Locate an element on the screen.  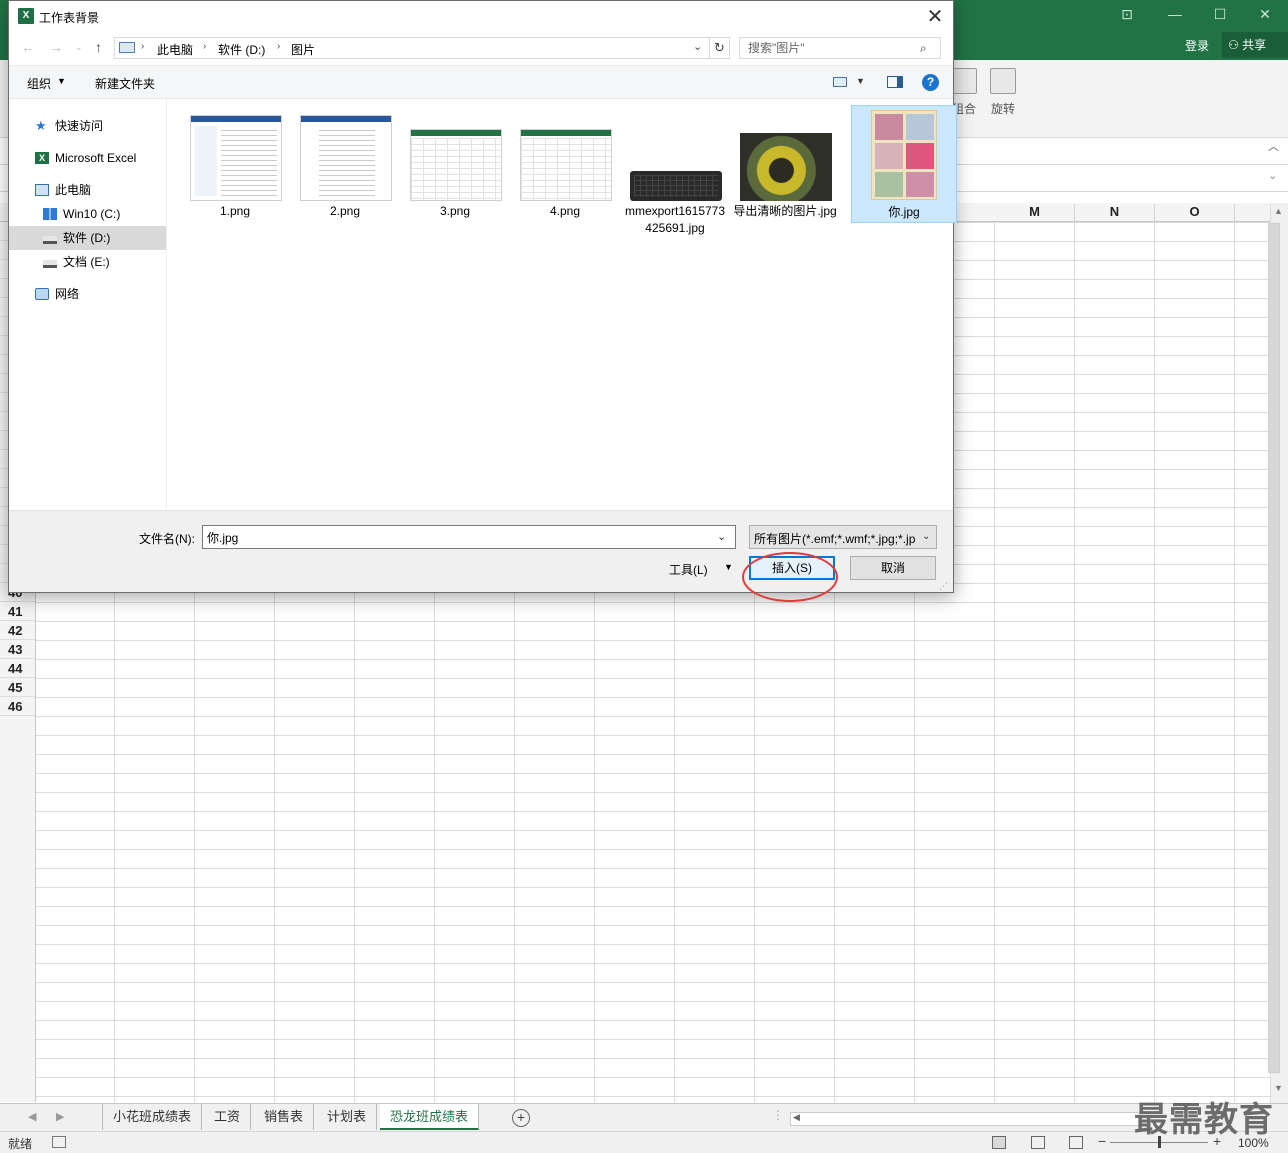
expand-formula-bar-icon: ⌄ is located at coordinates (1272, 175).